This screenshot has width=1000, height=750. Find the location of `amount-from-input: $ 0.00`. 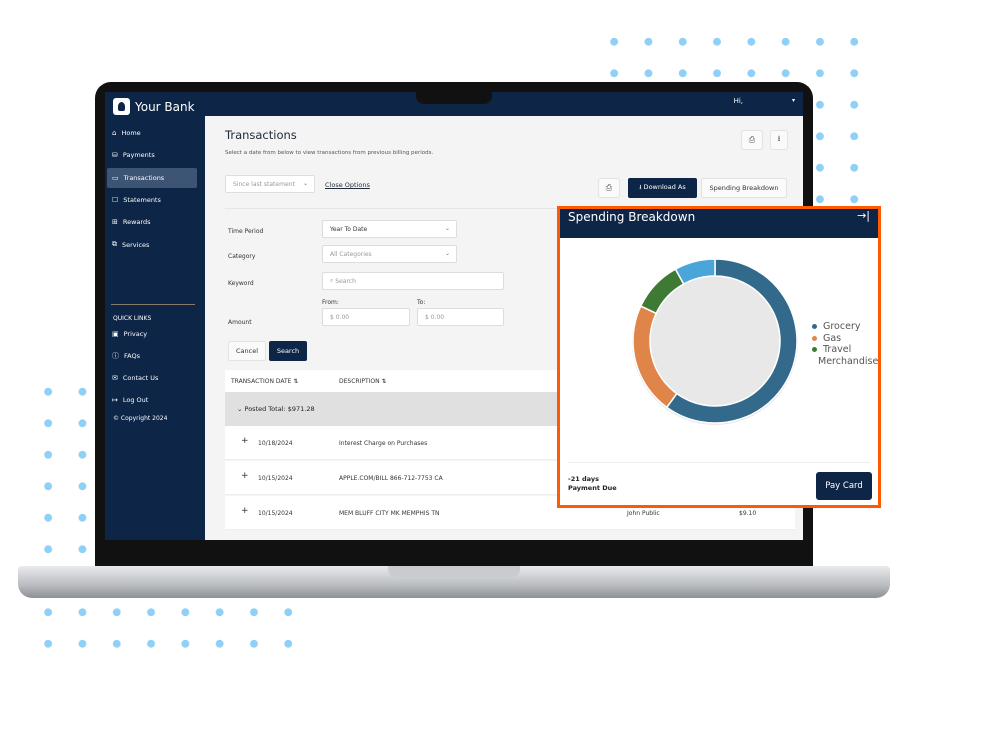

amount-from-input: $ 0.00 is located at coordinates (366, 317).